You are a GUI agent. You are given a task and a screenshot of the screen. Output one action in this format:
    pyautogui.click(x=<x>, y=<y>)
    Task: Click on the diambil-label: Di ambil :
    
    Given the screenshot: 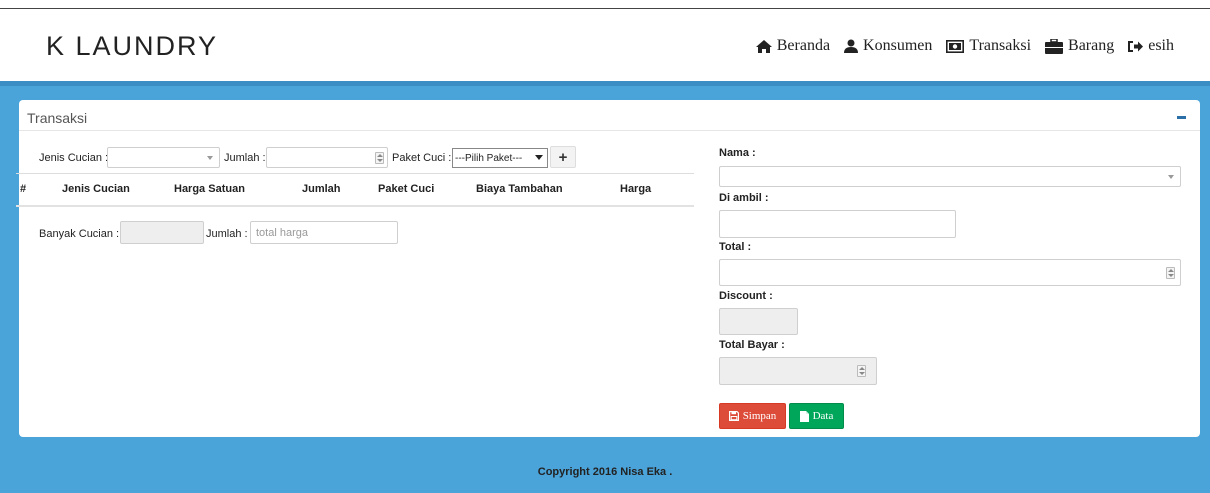 What is the action you would take?
    pyautogui.click(x=744, y=198)
    